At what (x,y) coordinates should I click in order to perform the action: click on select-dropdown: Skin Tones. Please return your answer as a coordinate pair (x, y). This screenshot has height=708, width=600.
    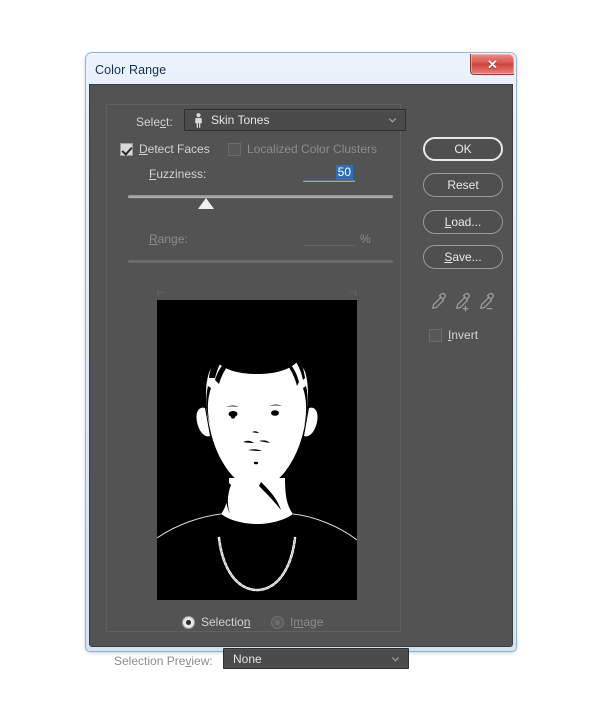
    Looking at the image, I should click on (295, 120).